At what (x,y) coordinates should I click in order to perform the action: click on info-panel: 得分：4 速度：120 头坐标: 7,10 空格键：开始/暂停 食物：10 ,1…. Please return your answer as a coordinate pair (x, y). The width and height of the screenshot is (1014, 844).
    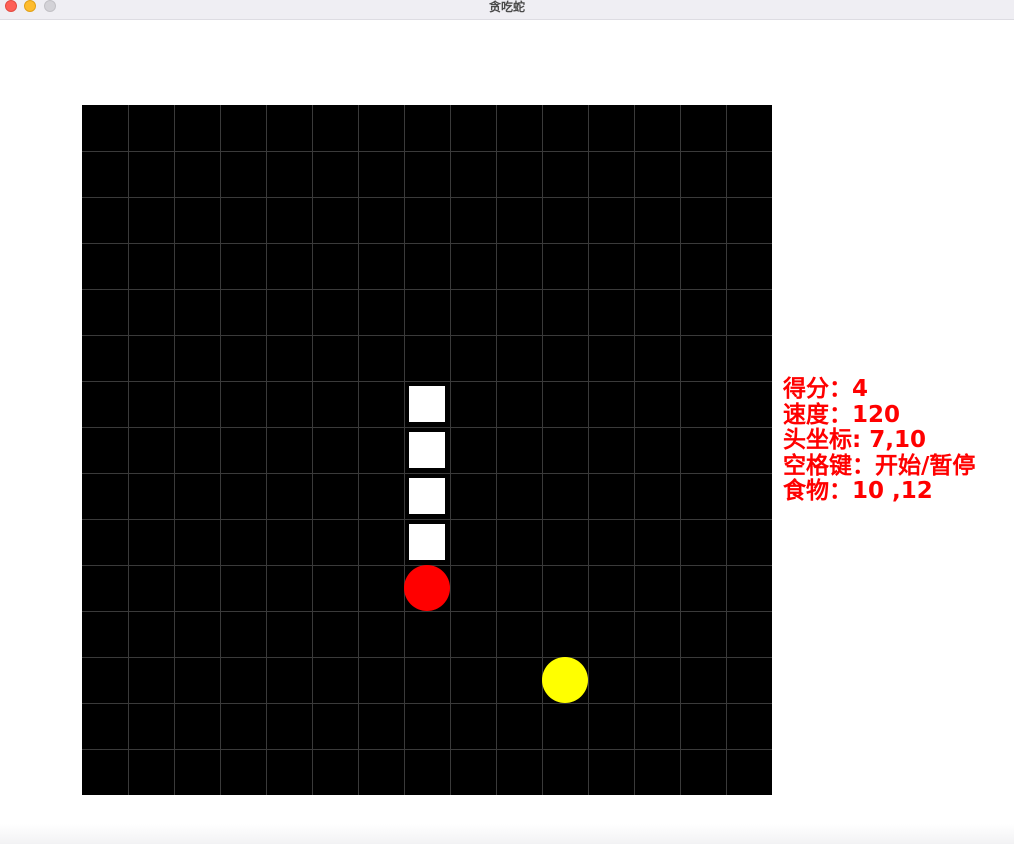
    Looking at the image, I should click on (879, 440).